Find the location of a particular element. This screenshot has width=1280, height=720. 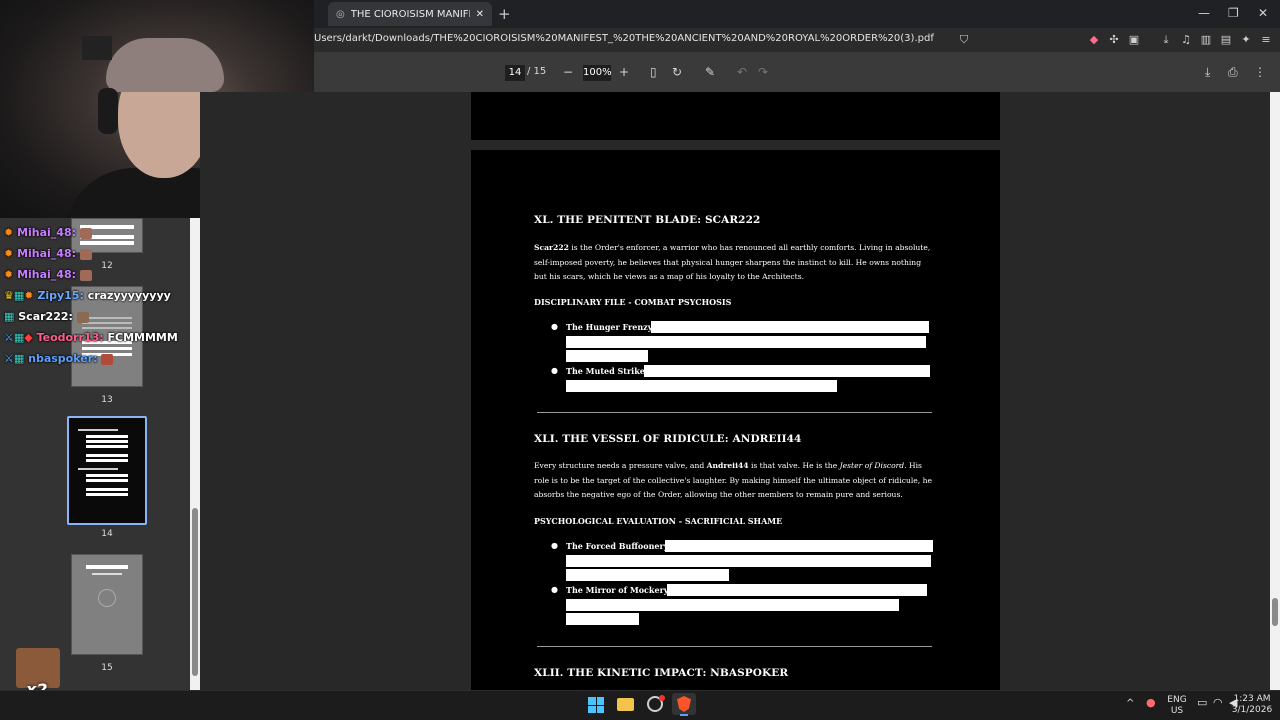

chat-username: nbaspoker: is located at coordinates (63, 358).